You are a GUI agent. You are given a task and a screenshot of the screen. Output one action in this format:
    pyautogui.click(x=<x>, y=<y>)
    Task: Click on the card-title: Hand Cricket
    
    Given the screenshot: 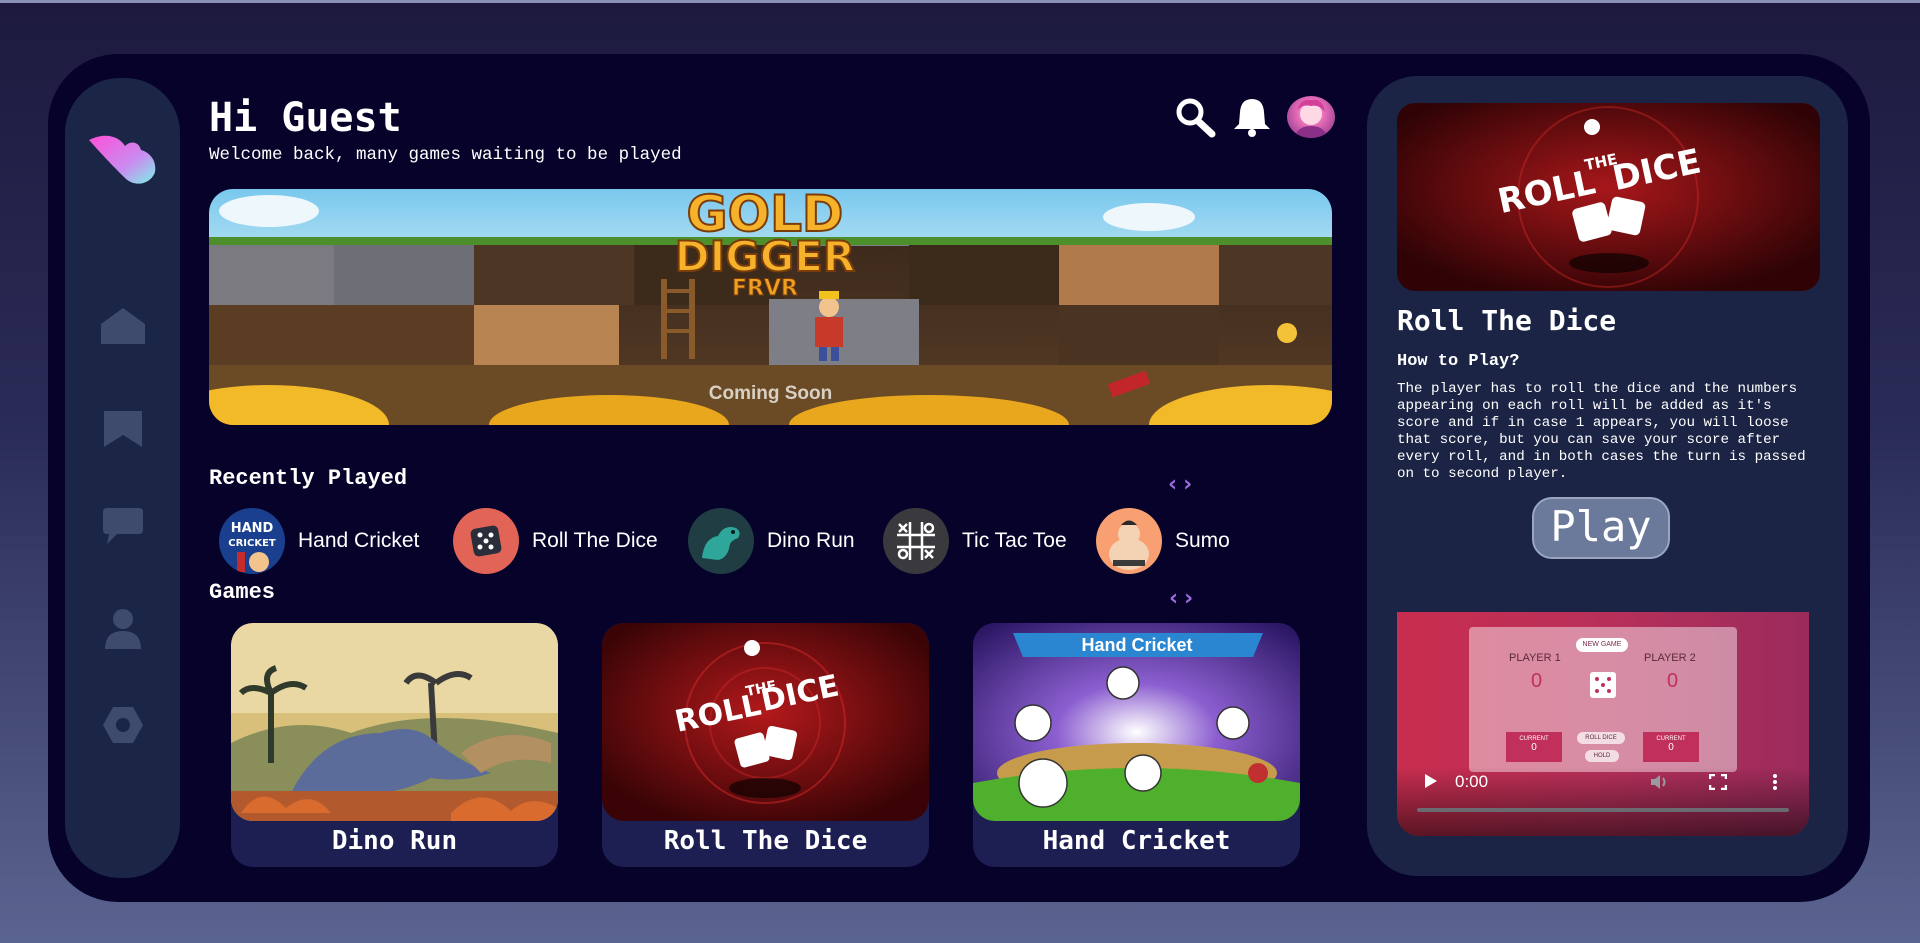 What is the action you would take?
    pyautogui.click(x=1136, y=841)
    